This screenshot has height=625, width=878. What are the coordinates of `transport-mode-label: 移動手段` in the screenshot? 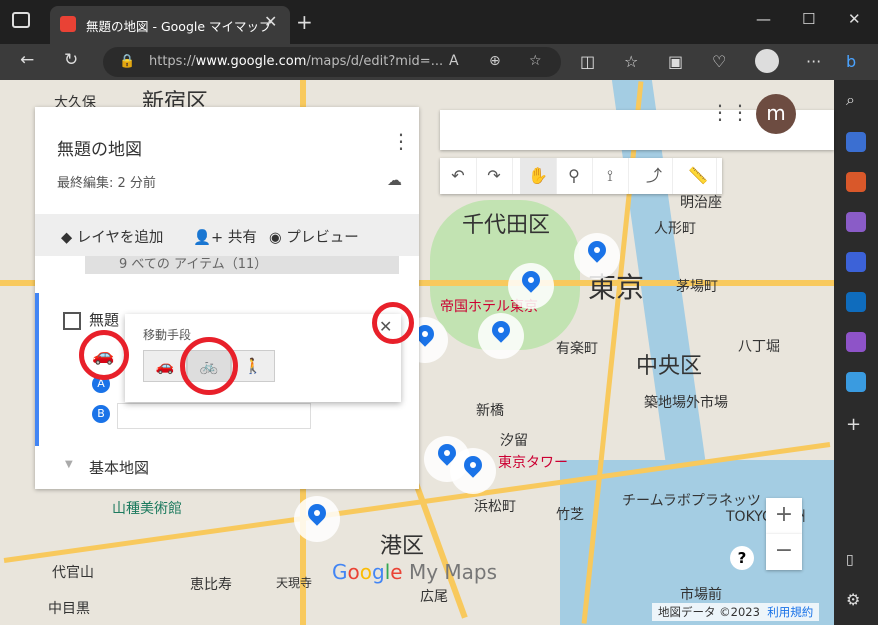 It's located at (167, 335).